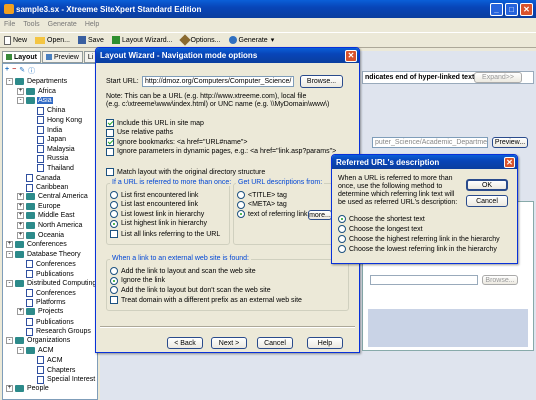  I want to click on tree-item: - Departments, so click(37, 81).